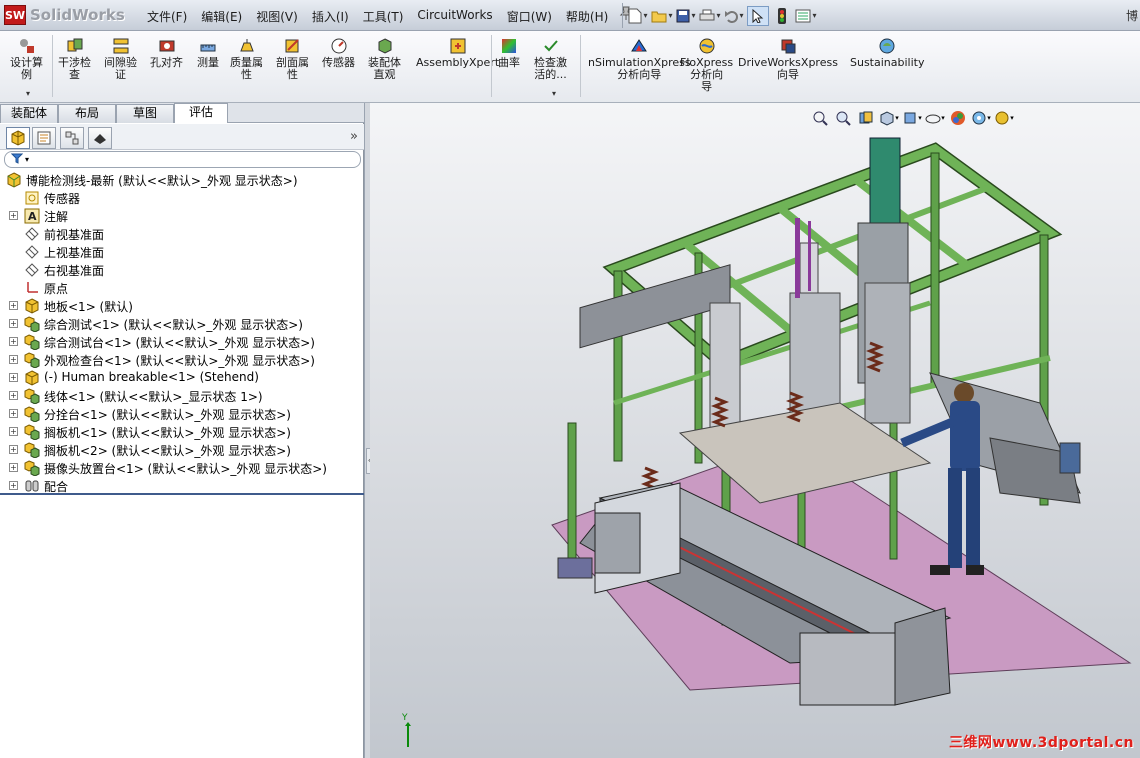 The width and height of the screenshot is (1140, 758). I want to click on menu-item-4: 工具(T), so click(383, 16).